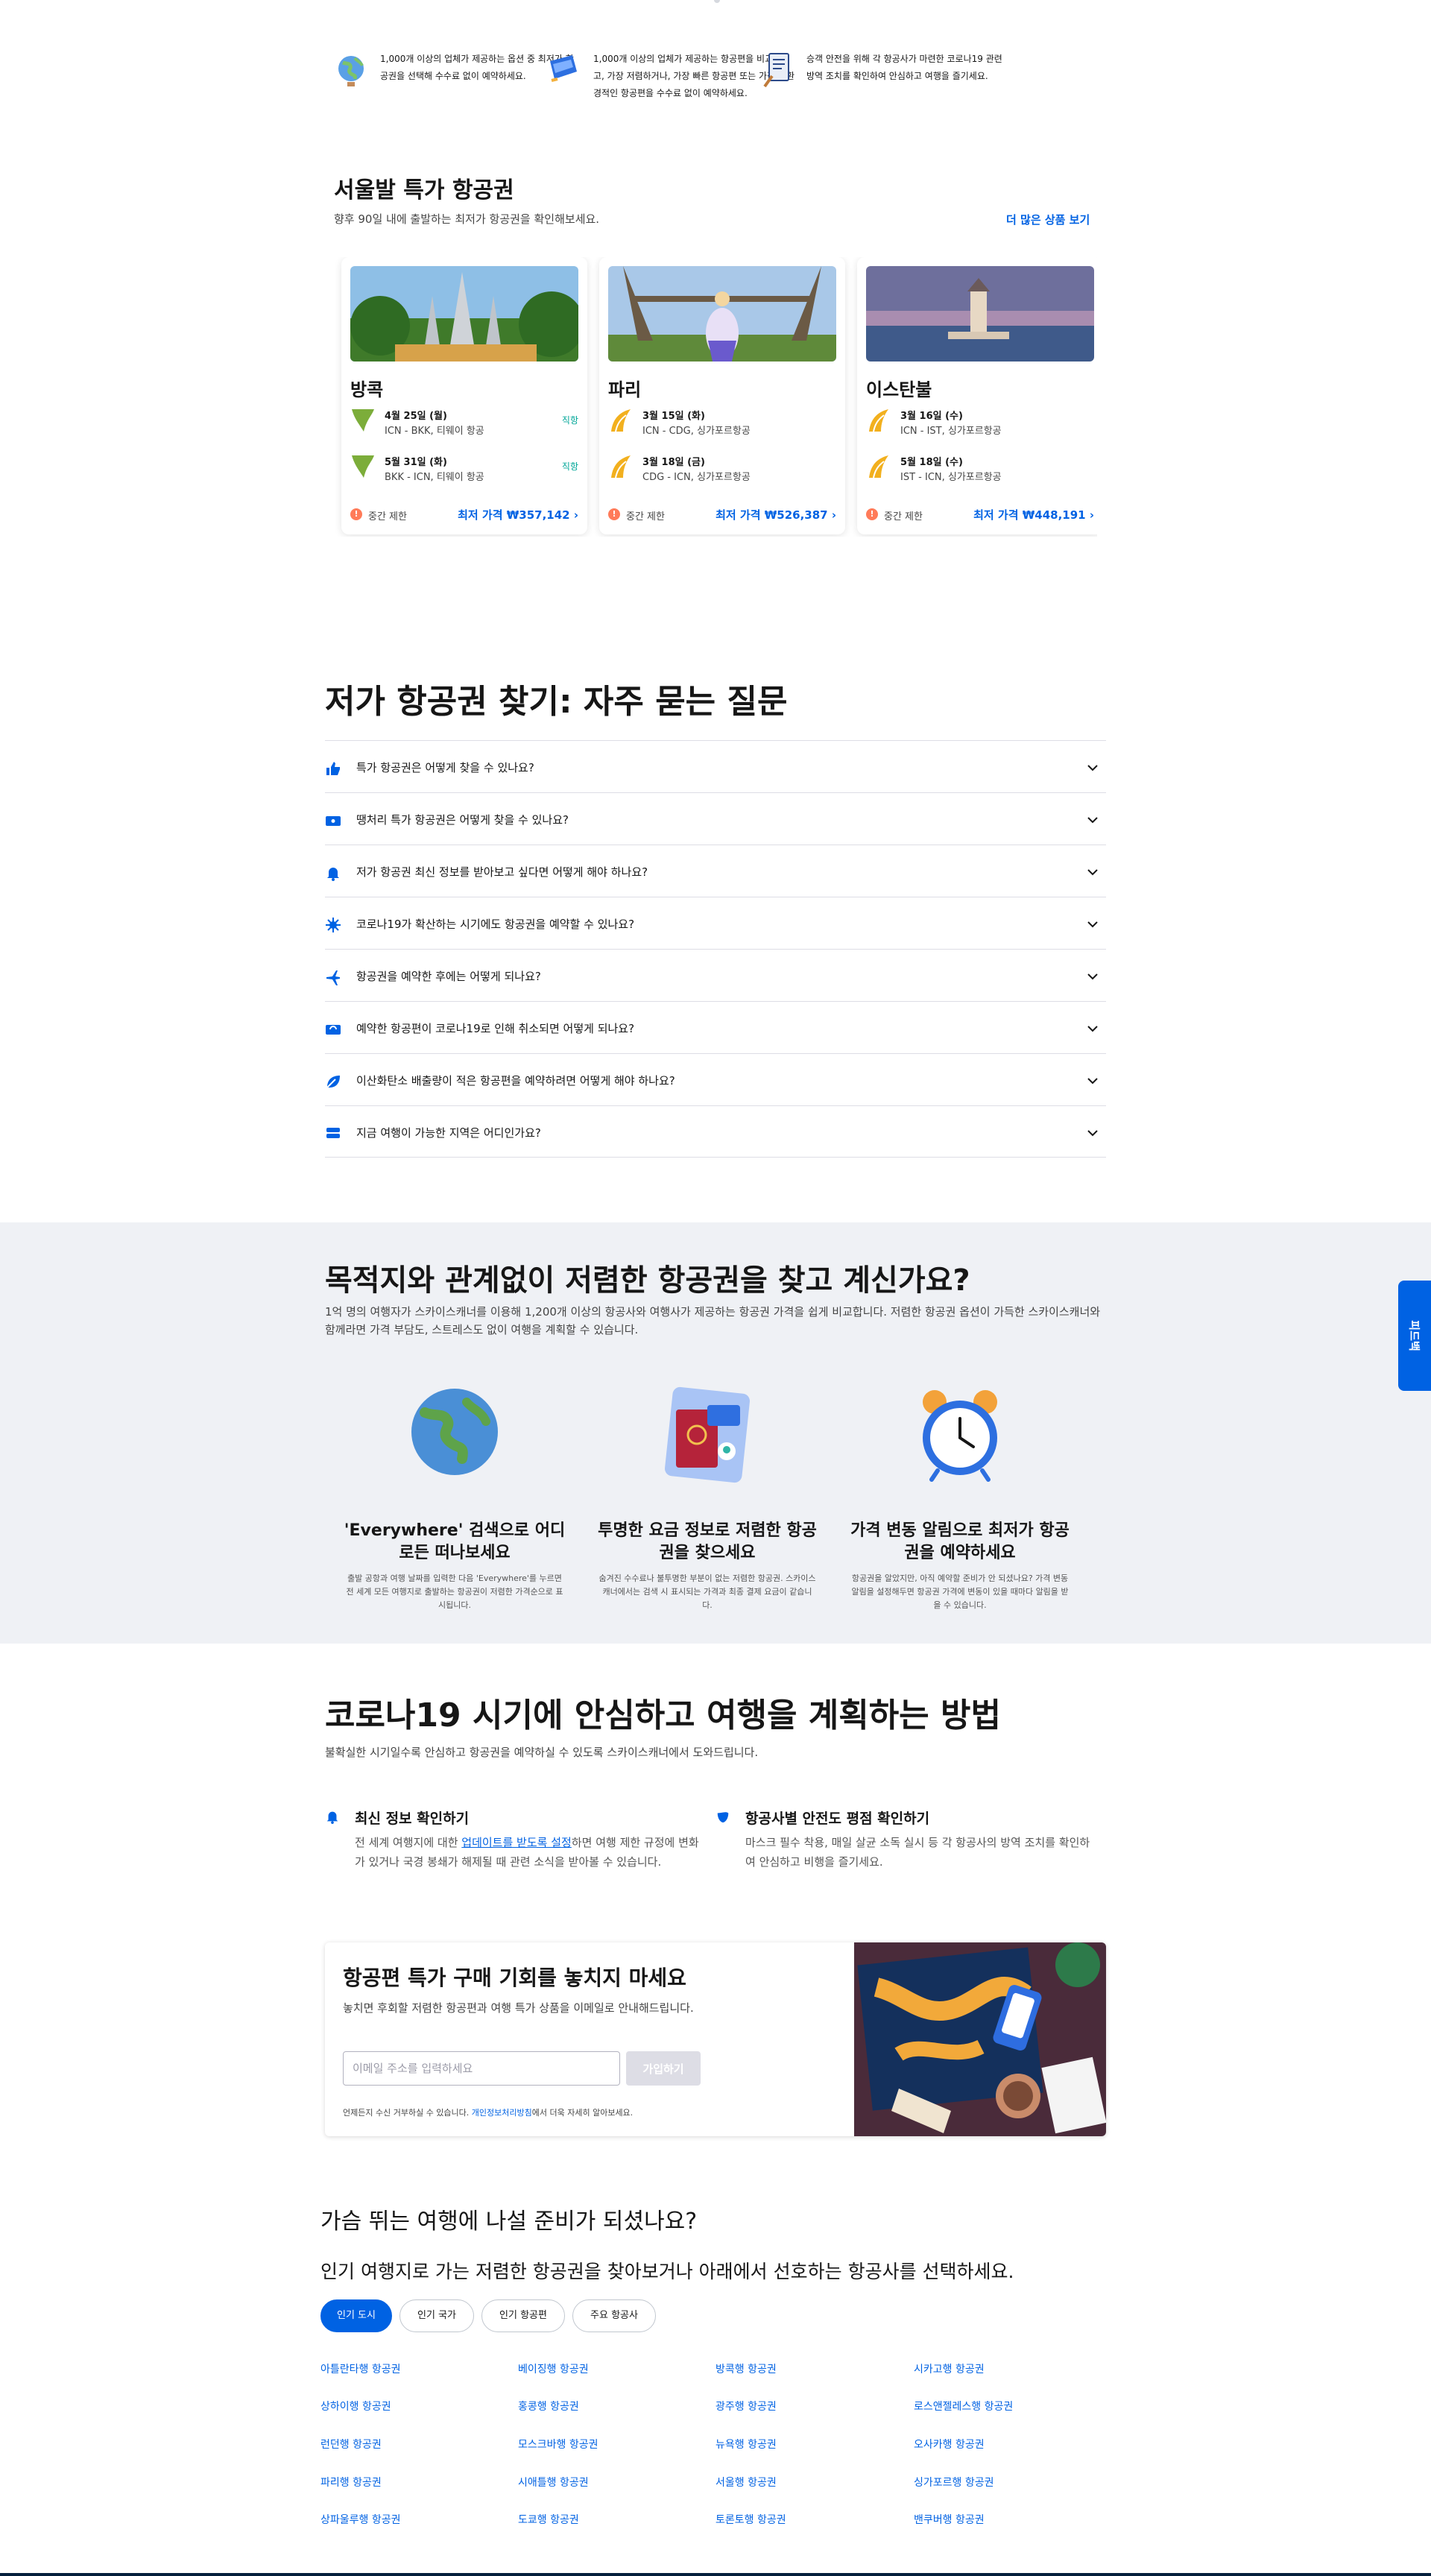 This screenshot has width=1431, height=2576. Describe the element at coordinates (776, 70) in the screenshot. I see `checklist-icon` at that location.